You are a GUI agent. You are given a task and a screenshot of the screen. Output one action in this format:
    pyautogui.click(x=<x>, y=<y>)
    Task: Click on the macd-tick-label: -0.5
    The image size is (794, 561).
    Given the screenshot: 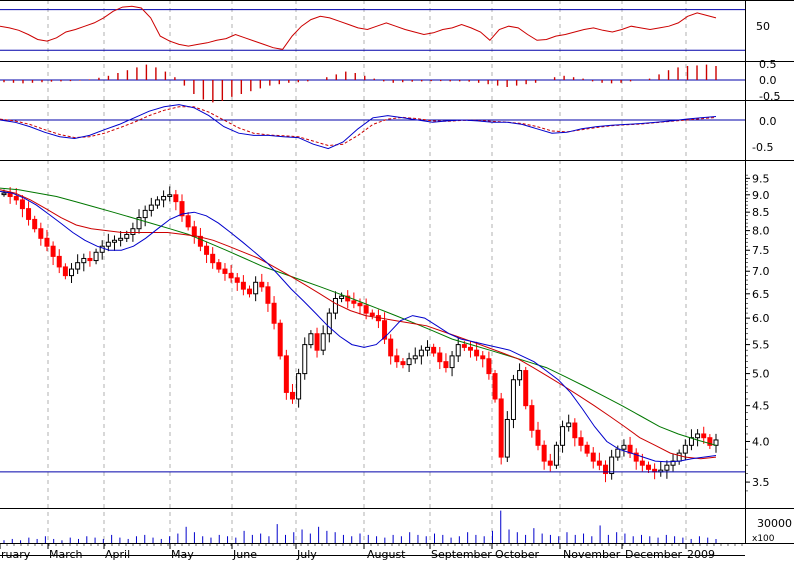 What is the action you would take?
    pyautogui.click(x=762, y=147)
    